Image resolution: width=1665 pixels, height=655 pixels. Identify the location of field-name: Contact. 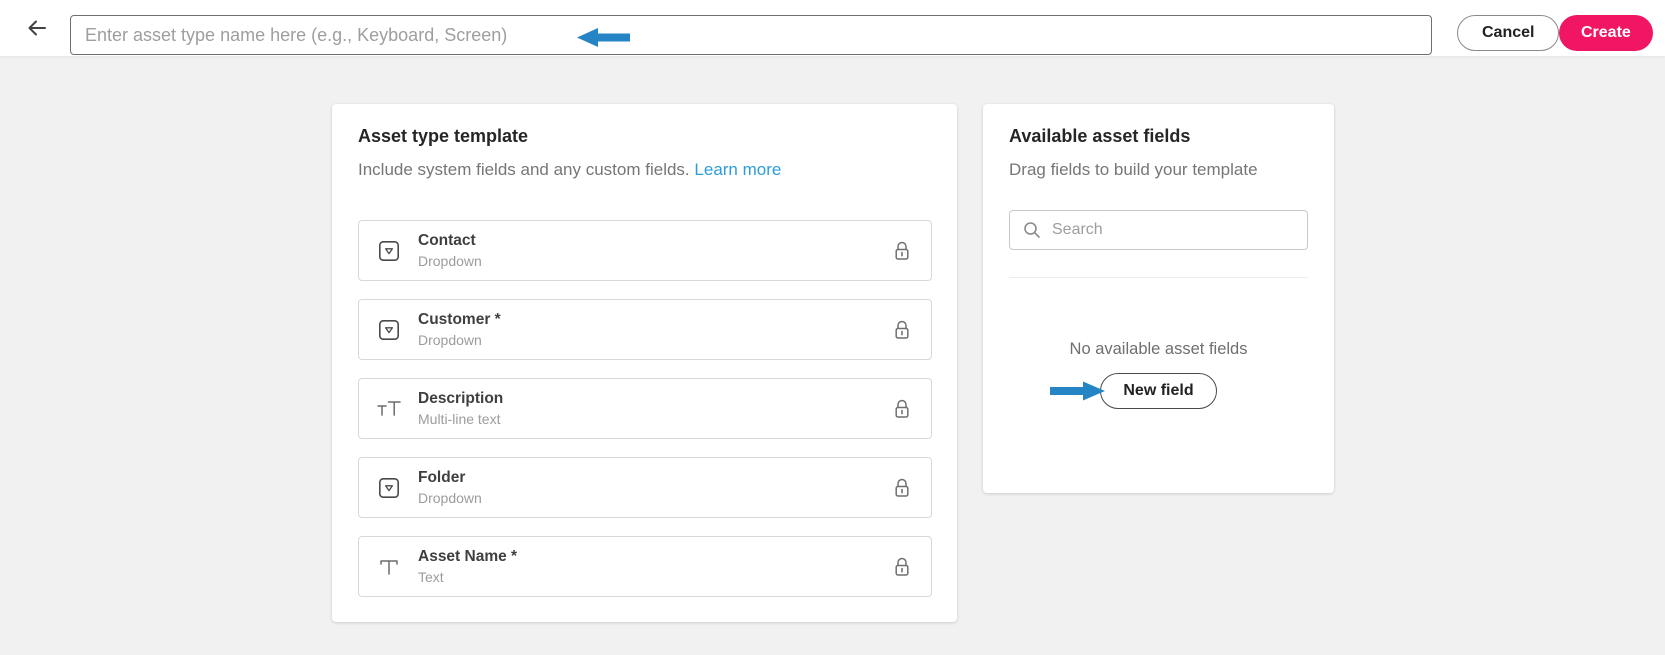
(447, 240).